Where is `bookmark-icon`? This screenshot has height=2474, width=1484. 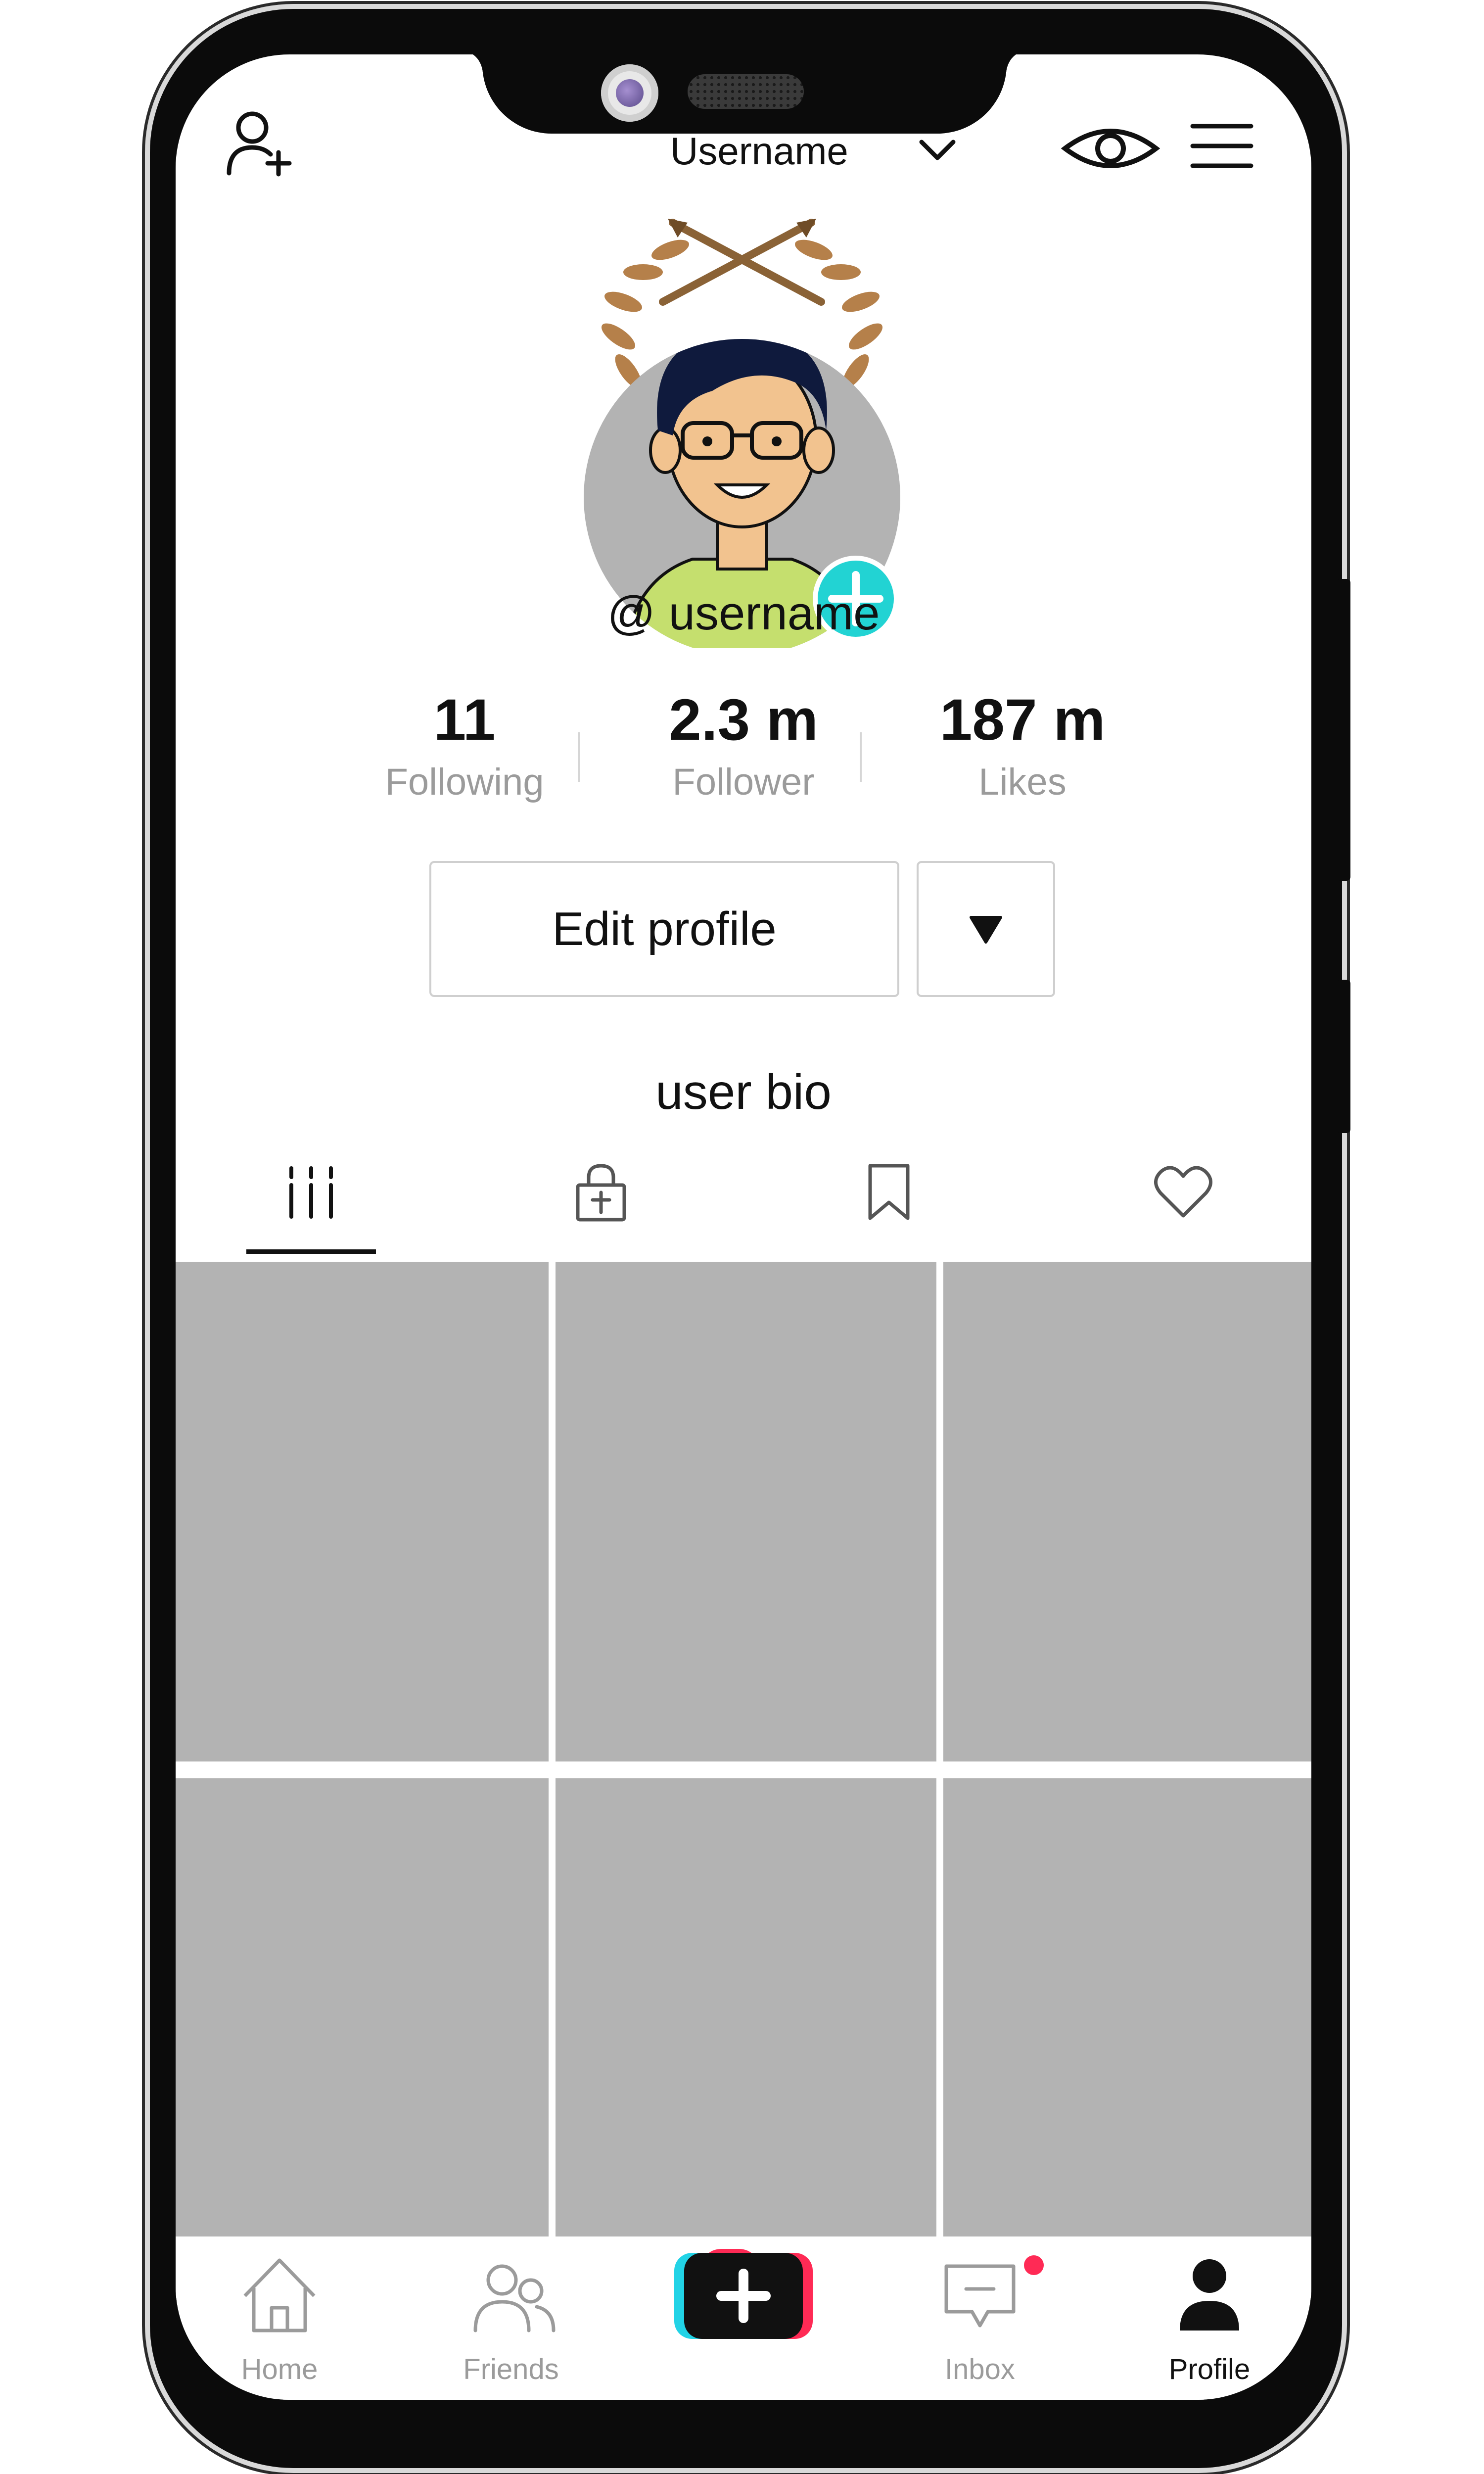
bookmark-icon is located at coordinates (889, 1192).